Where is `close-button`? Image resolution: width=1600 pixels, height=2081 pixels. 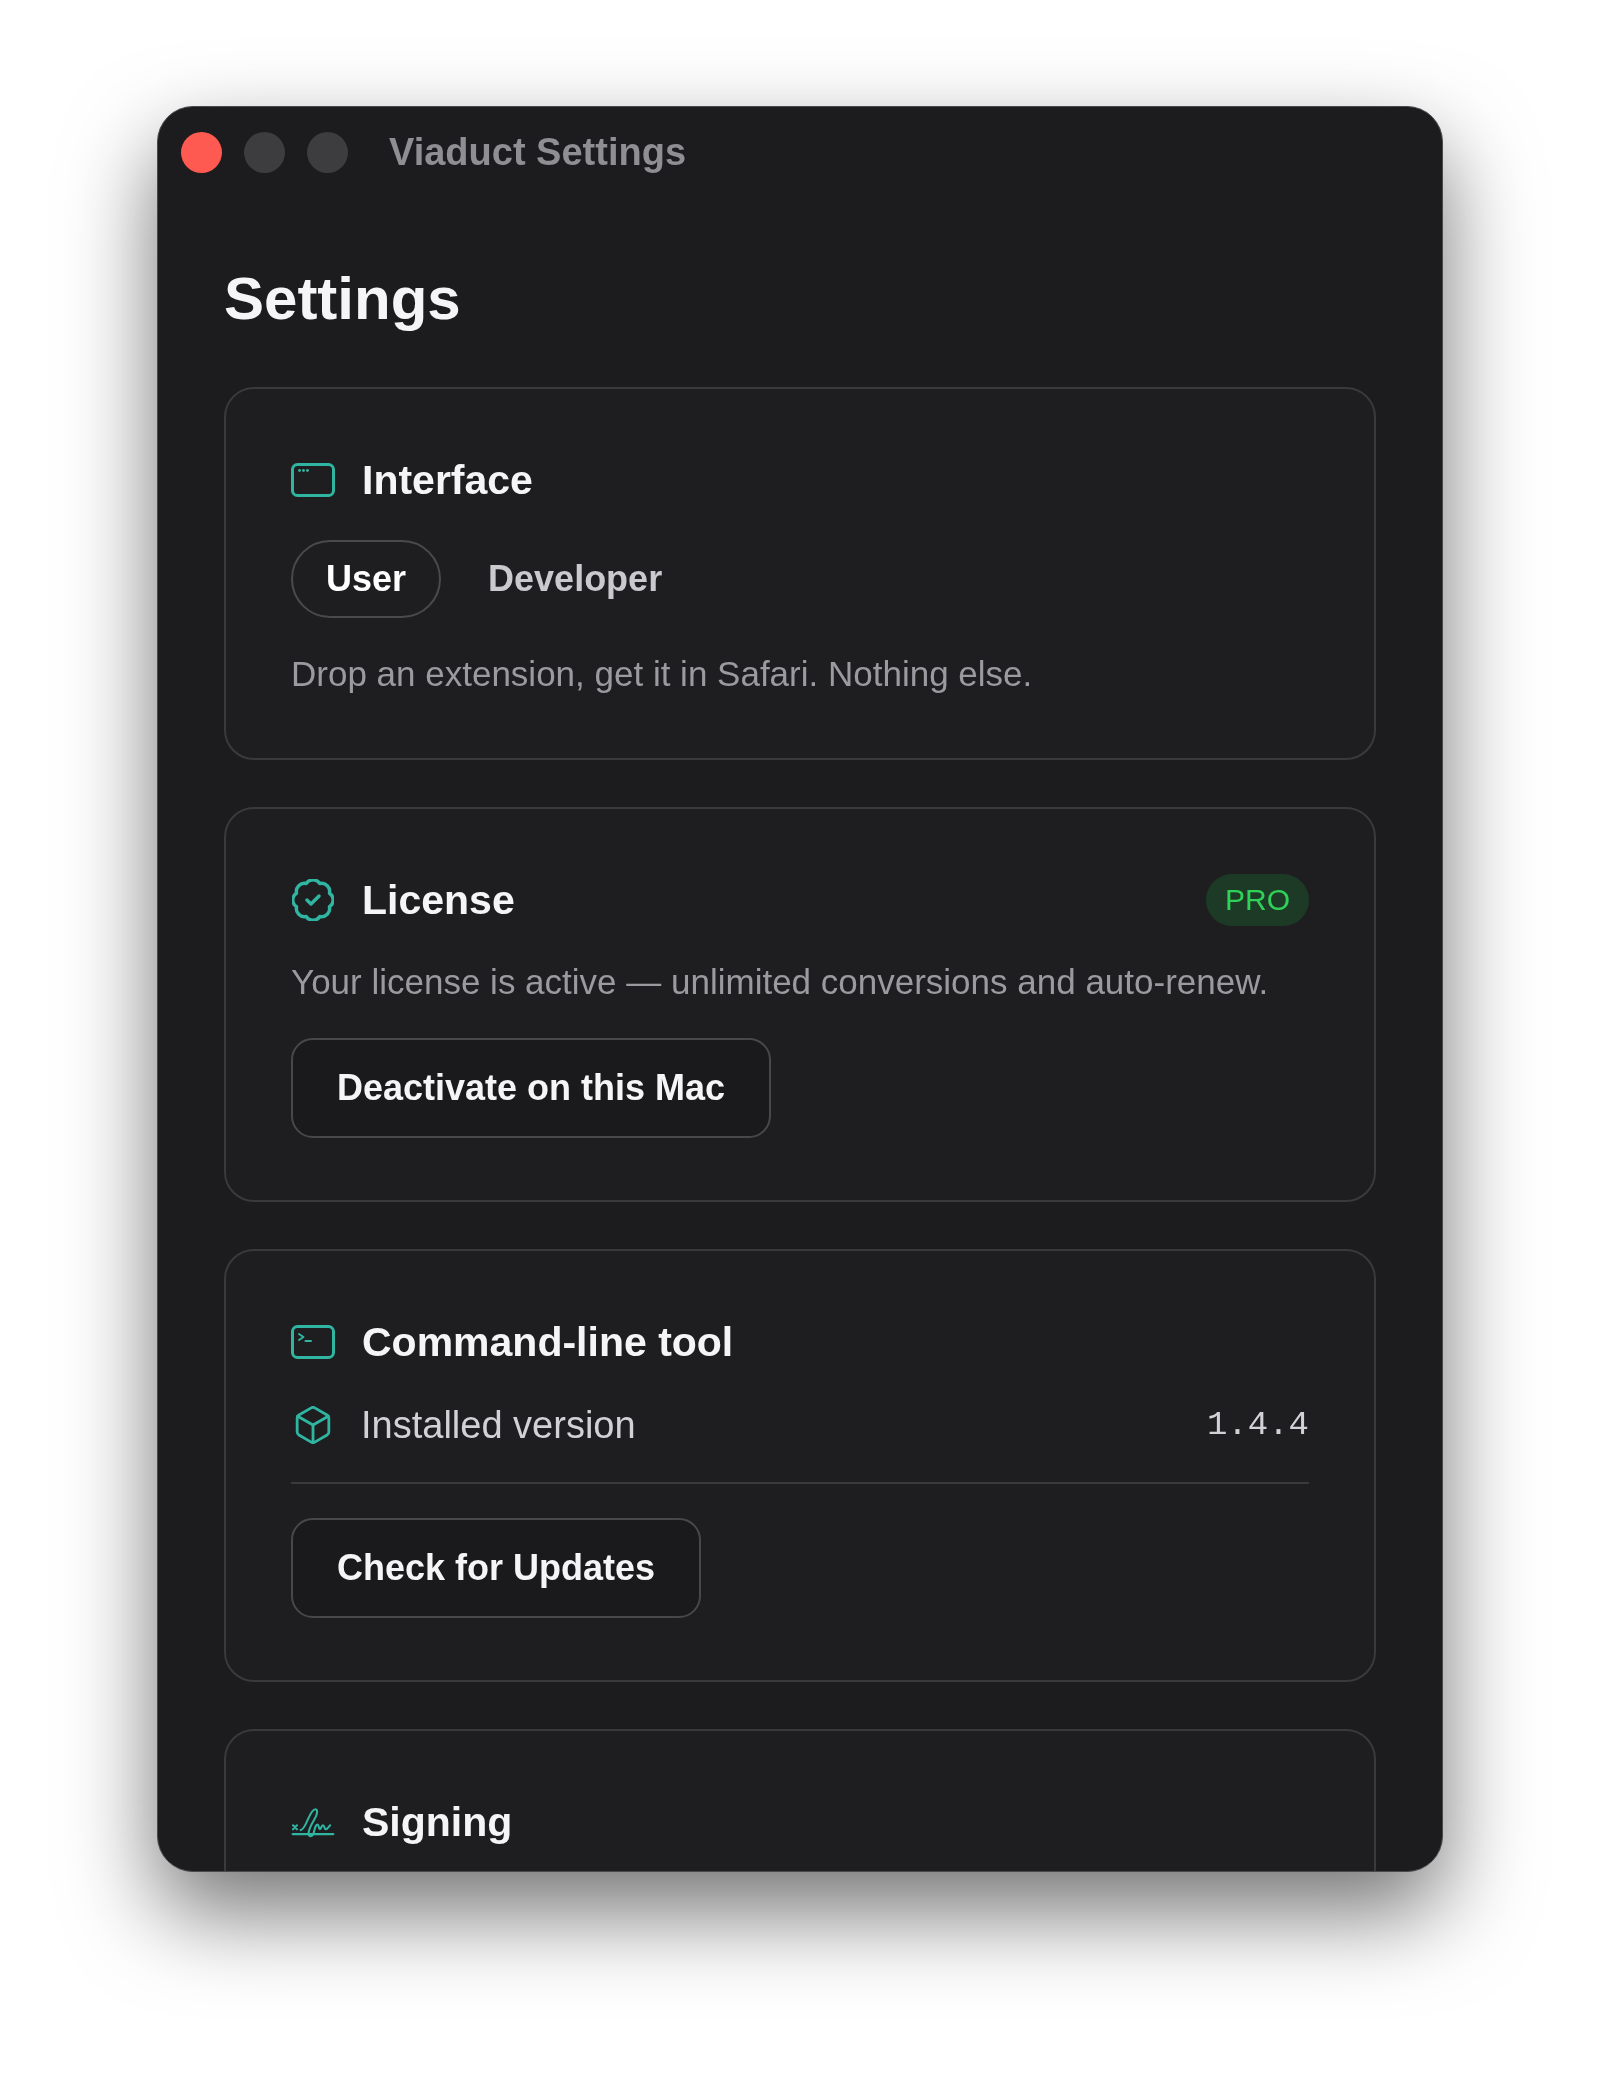 close-button is located at coordinates (201, 152).